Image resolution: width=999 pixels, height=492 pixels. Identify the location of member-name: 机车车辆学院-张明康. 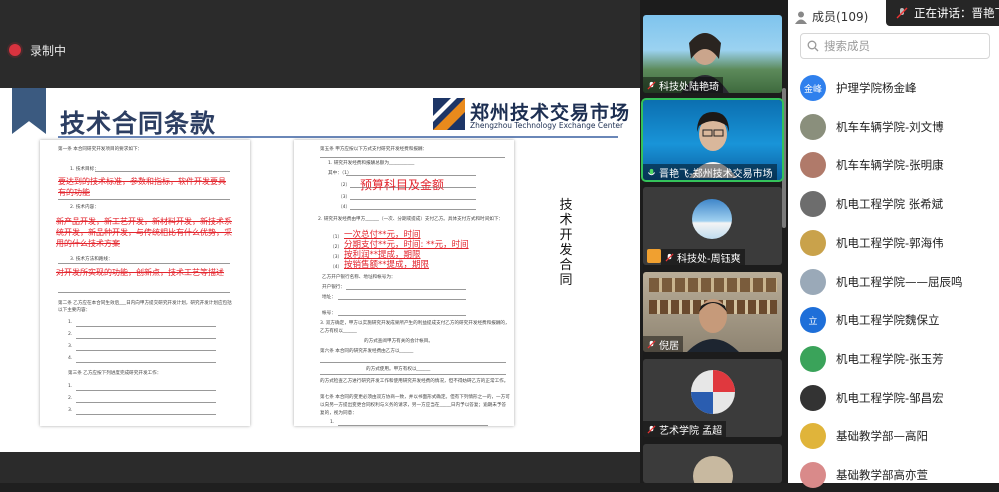
(890, 165).